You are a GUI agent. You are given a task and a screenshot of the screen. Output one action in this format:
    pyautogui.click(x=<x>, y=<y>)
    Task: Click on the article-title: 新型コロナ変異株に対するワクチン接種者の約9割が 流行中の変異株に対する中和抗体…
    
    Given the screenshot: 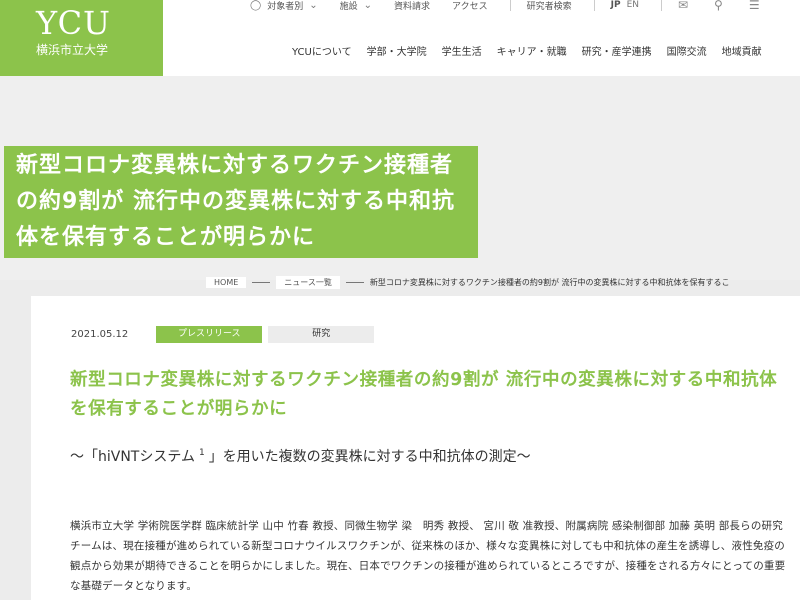 What is the action you would take?
    pyautogui.click(x=424, y=394)
    